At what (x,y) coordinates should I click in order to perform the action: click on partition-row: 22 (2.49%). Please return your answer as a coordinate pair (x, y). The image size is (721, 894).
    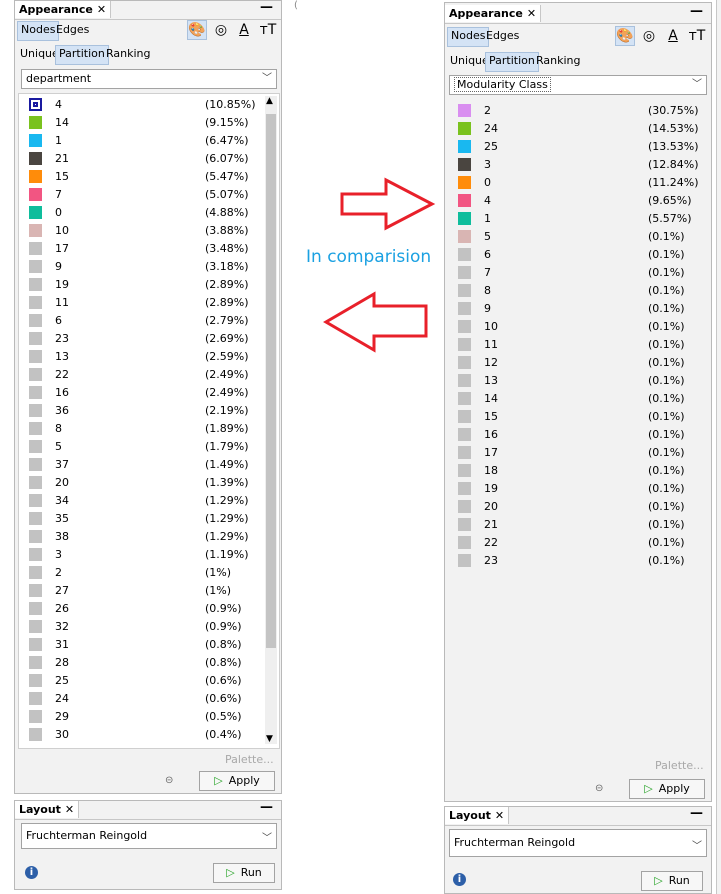
    Looking at the image, I should click on (139, 375).